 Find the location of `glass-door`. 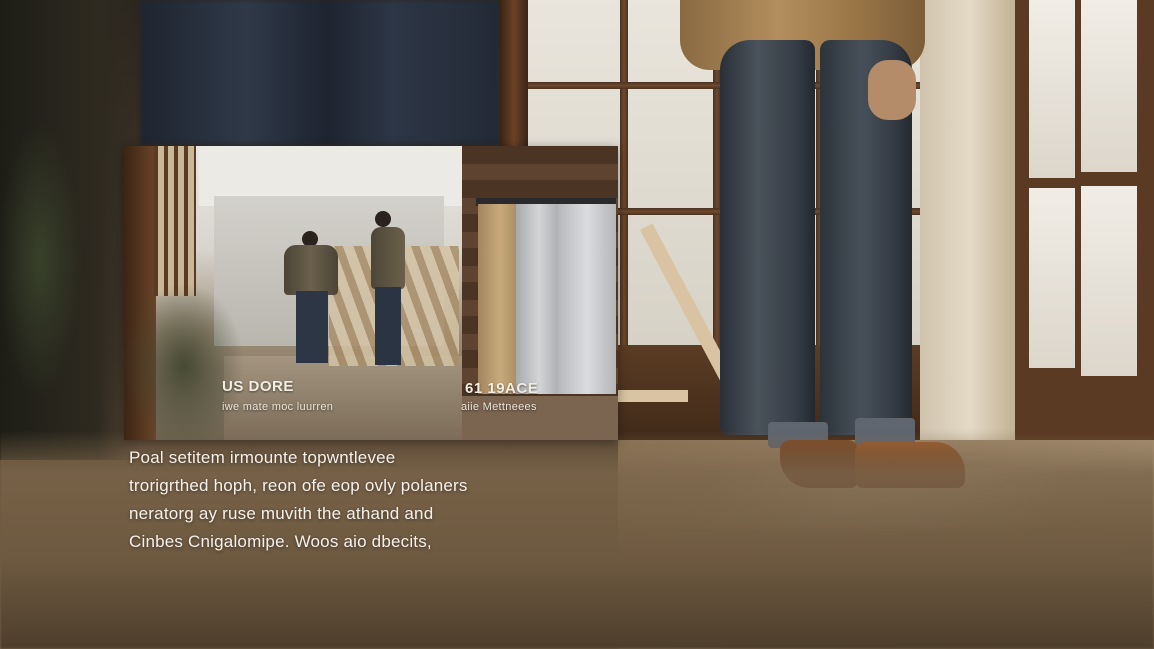

glass-door is located at coordinates (1084, 230).